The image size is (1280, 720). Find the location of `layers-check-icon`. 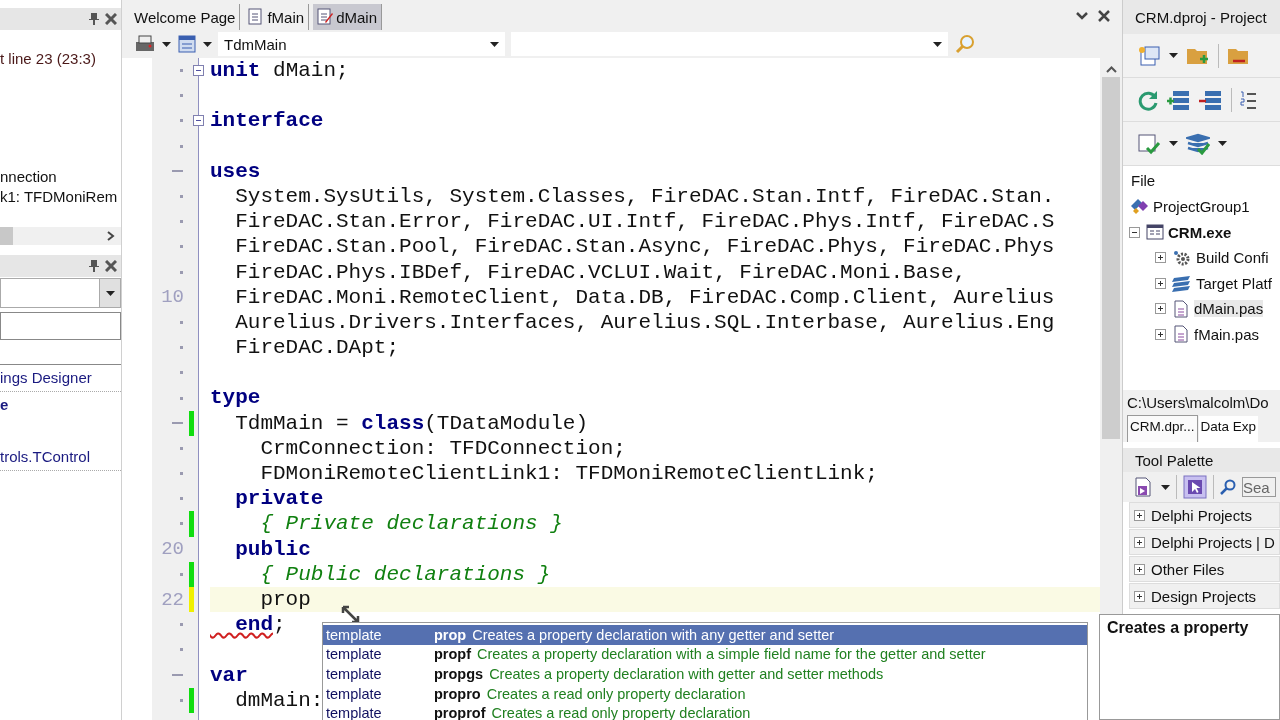

layers-check-icon is located at coordinates (1198, 143).